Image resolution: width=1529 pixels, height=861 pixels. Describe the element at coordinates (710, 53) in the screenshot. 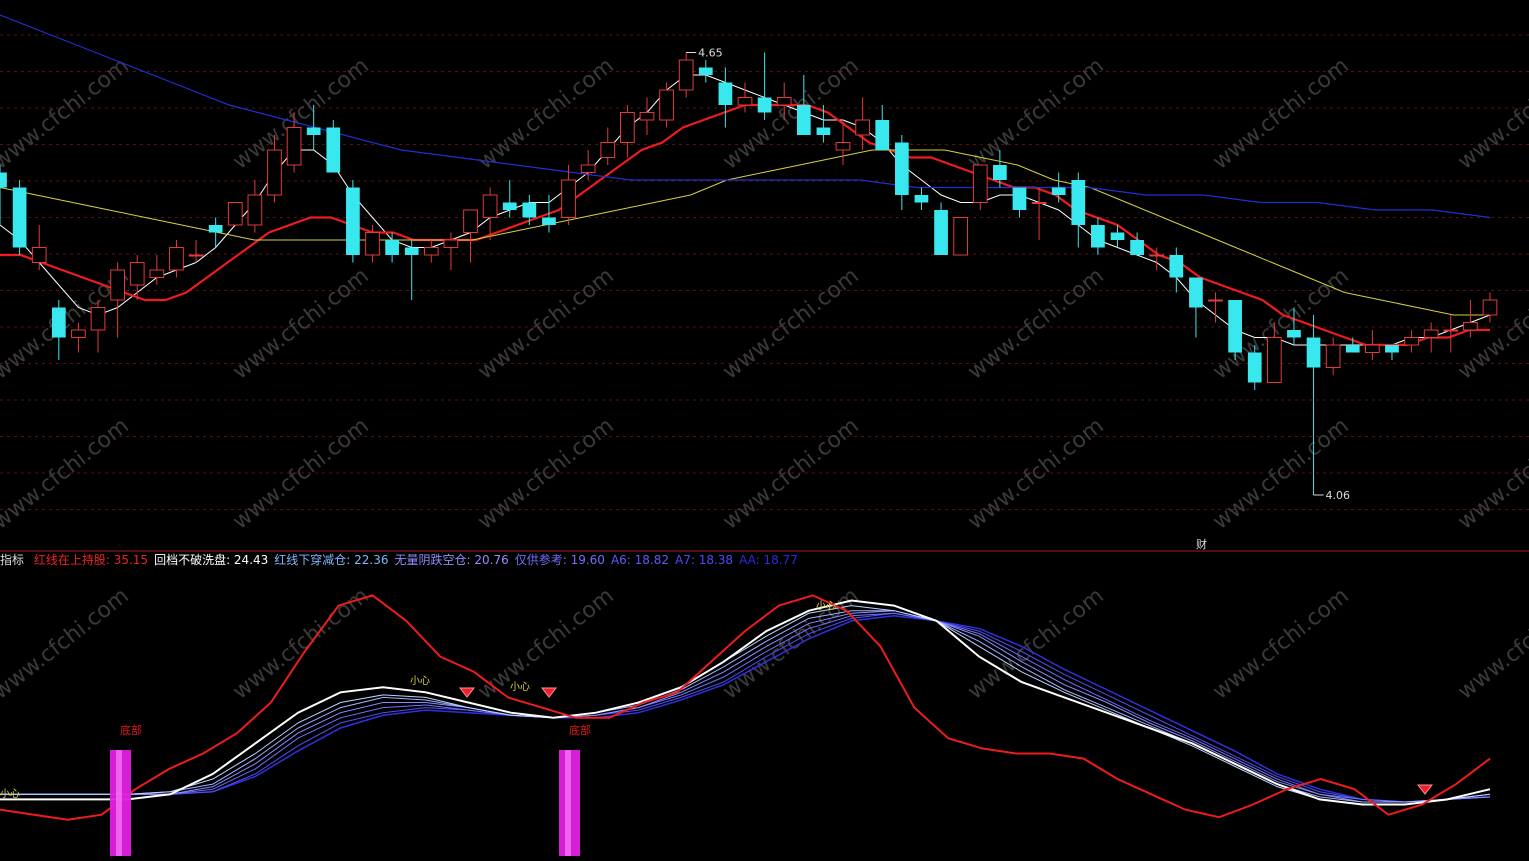

I see `high-price-label: 4.65` at that location.